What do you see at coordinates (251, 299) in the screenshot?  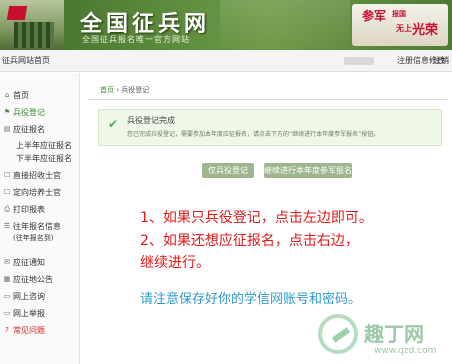 I see `instruction-line-4: 请注意保存好你的学信网账号和密码。` at bounding box center [251, 299].